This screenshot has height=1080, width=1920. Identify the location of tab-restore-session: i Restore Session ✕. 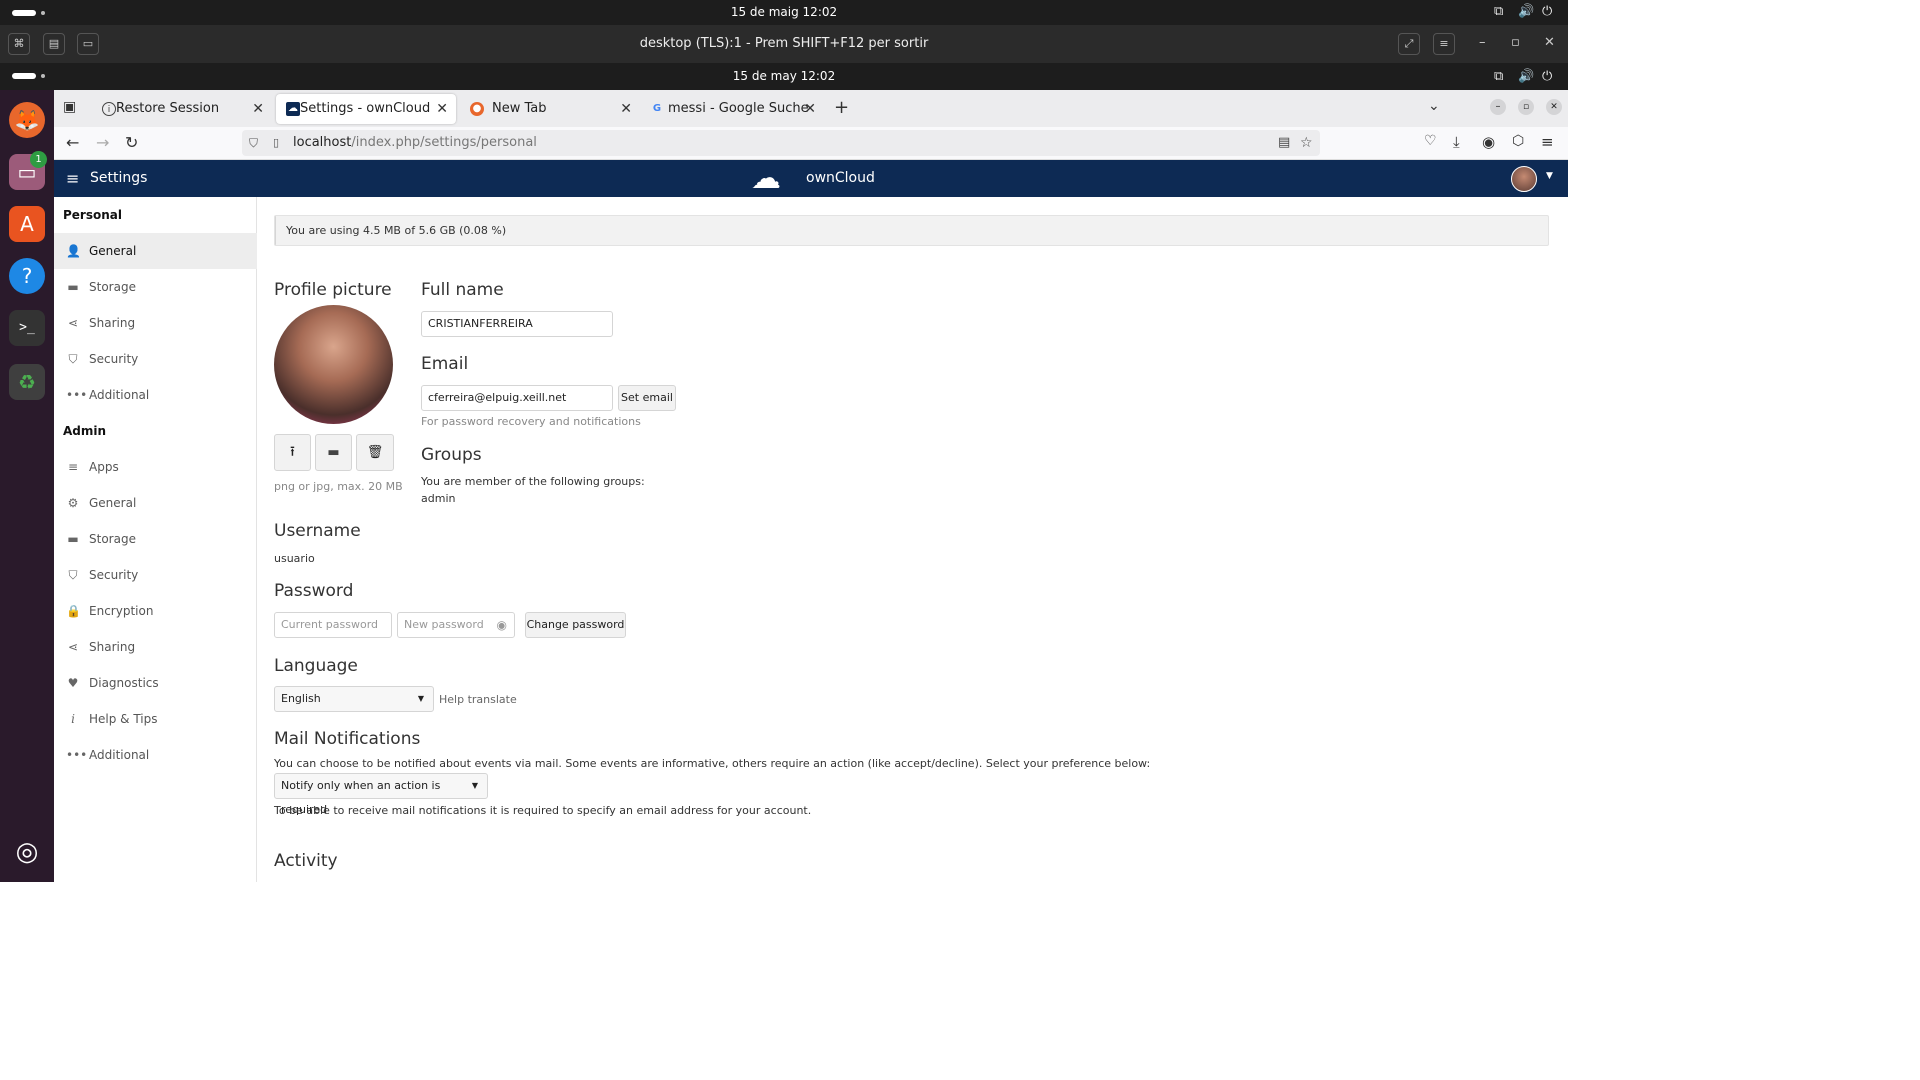
(182, 109).